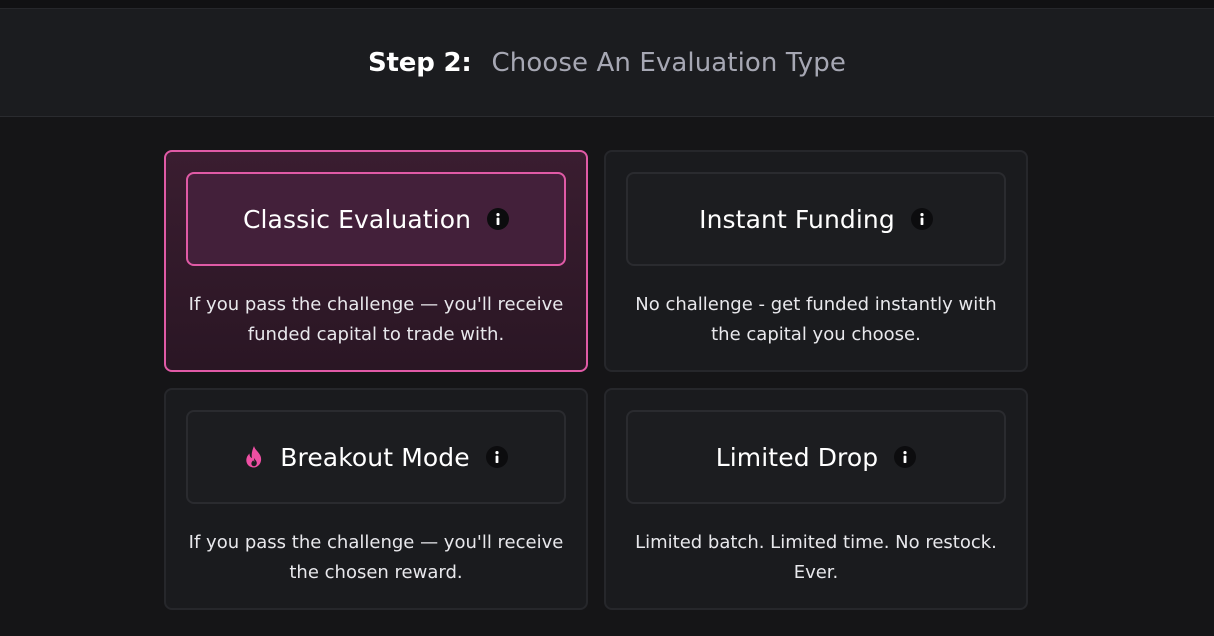 This screenshot has width=1214, height=636. I want to click on option-header-limited-drop: Limited Drop, so click(816, 457).